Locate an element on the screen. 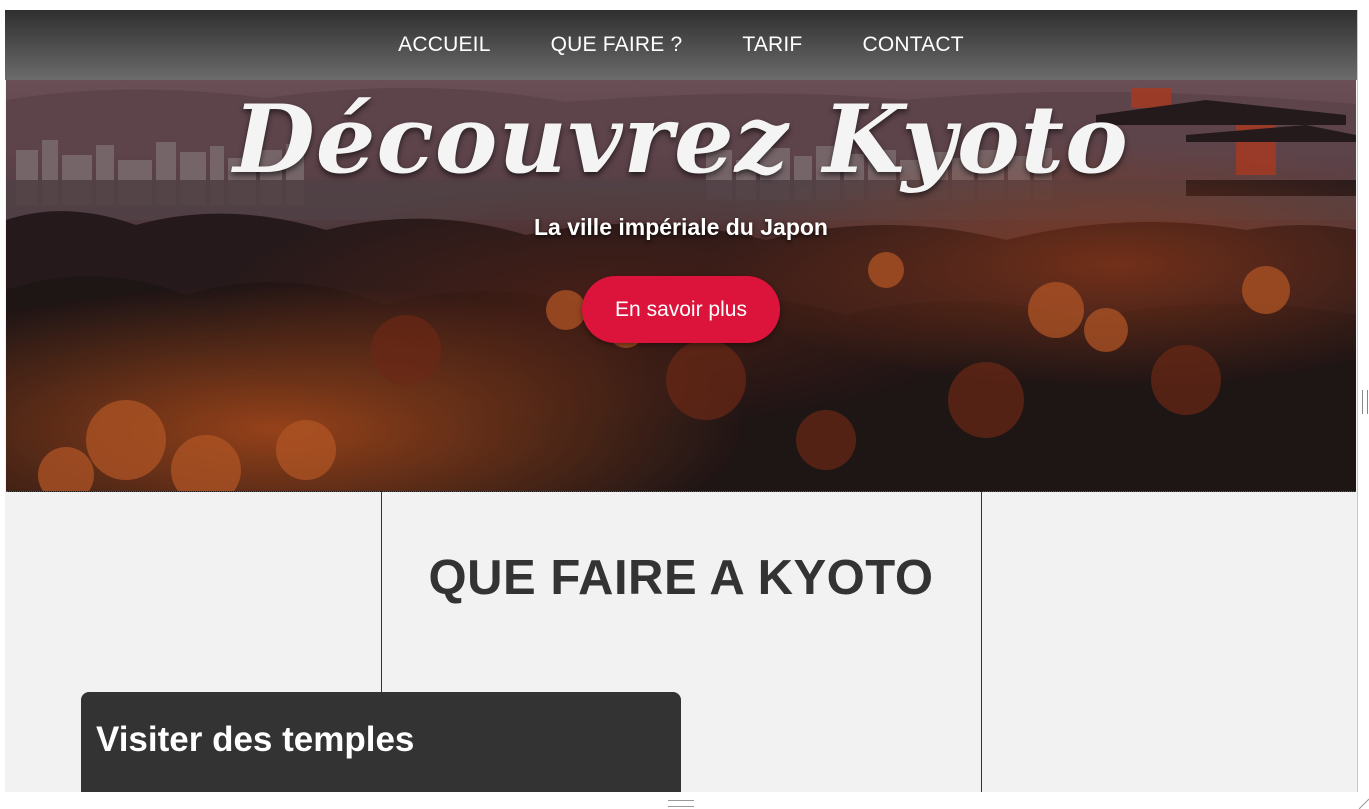 This screenshot has width=1369, height=809. section-title: QUE FAIRE A KYOTO is located at coordinates (681, 578).